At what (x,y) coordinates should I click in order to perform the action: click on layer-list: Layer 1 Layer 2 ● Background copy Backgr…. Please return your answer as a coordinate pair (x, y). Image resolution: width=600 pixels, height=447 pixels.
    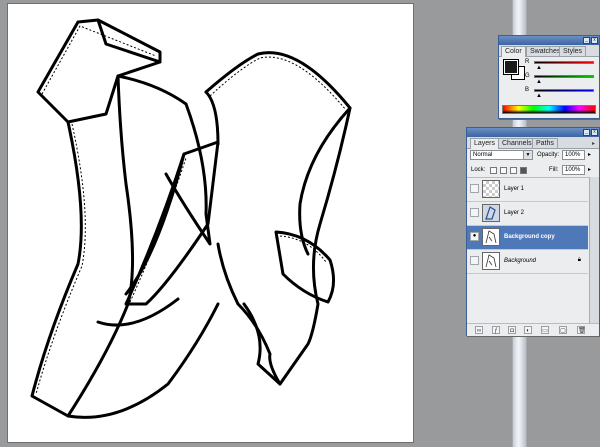
    Looking at the image, I should click on (533, 250).